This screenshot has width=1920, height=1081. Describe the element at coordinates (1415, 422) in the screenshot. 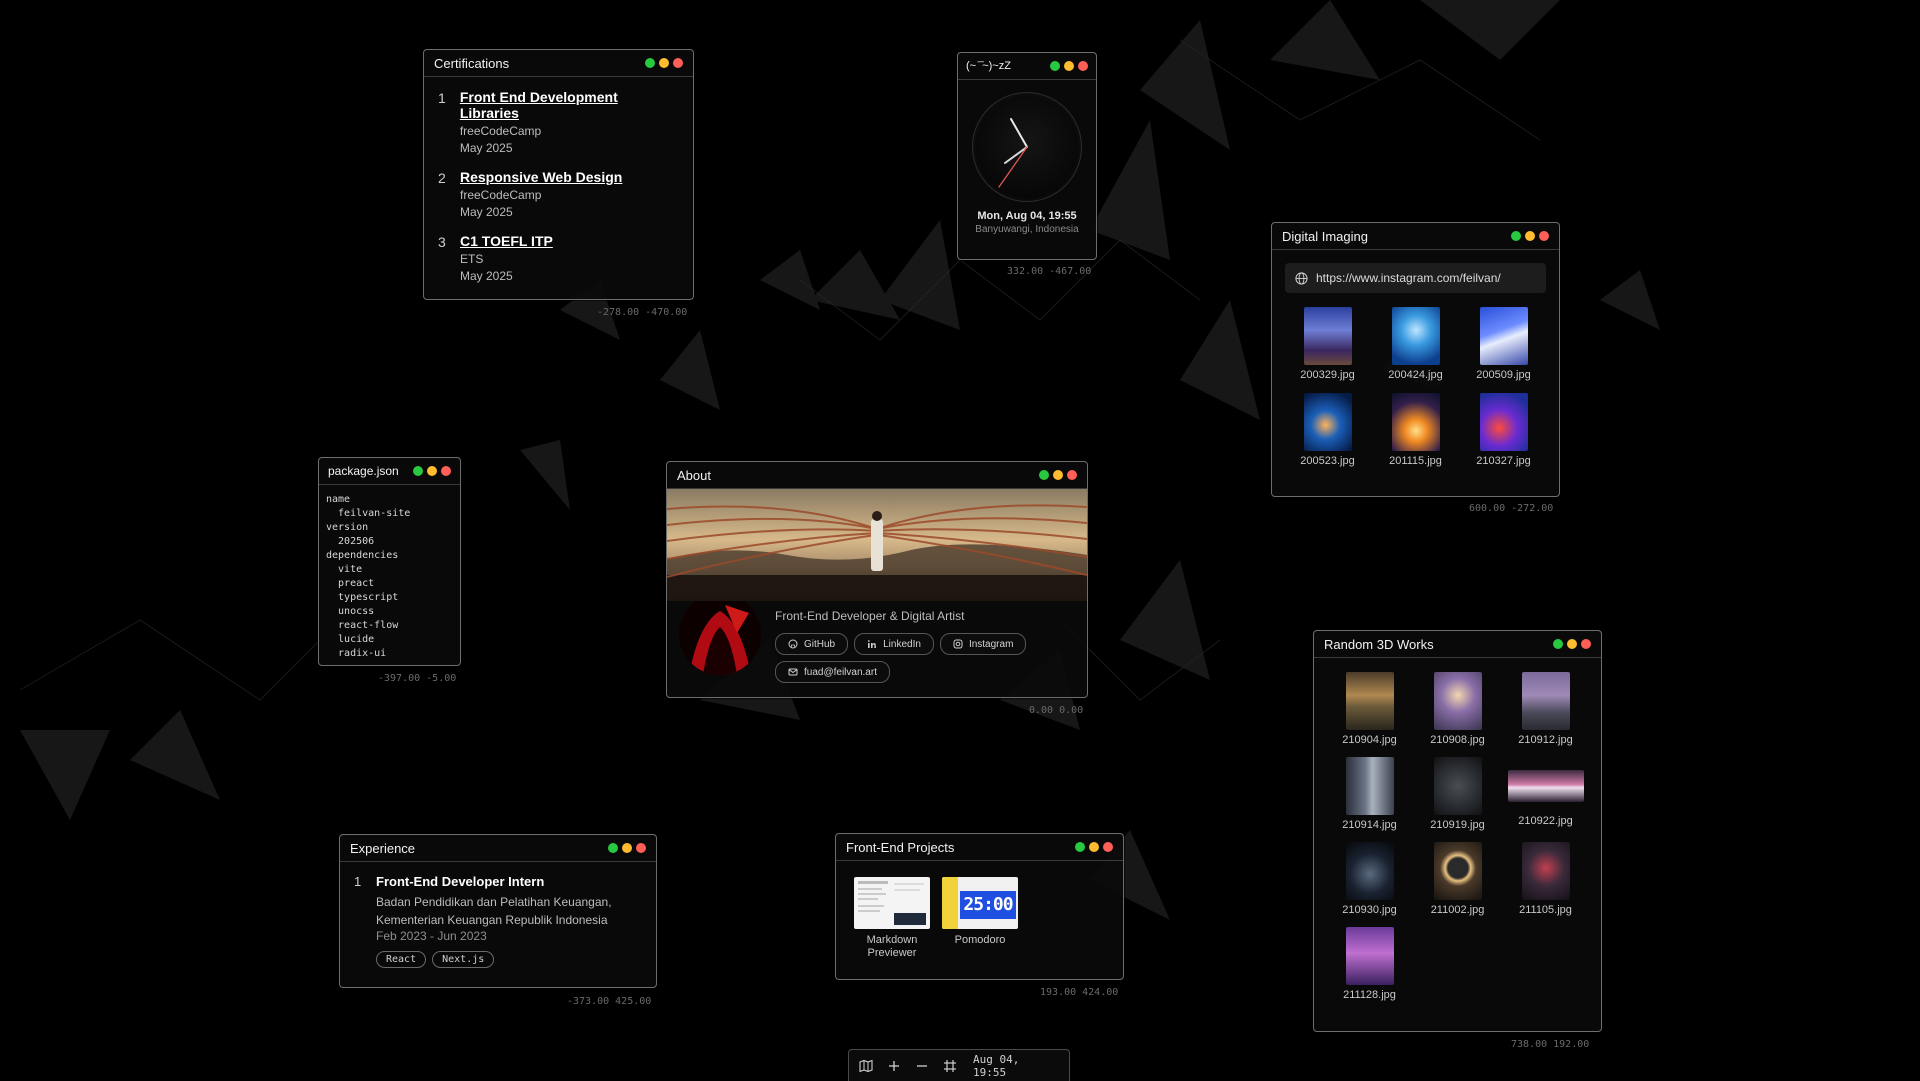

I see `artwork-image` at that location.